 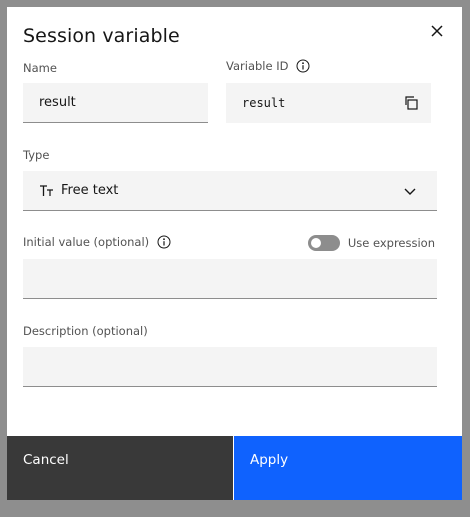 What do you see at coordinates (101, 36) in the screenshot?
I see `modal-title: Session variable` at bounding box center [101, 36].